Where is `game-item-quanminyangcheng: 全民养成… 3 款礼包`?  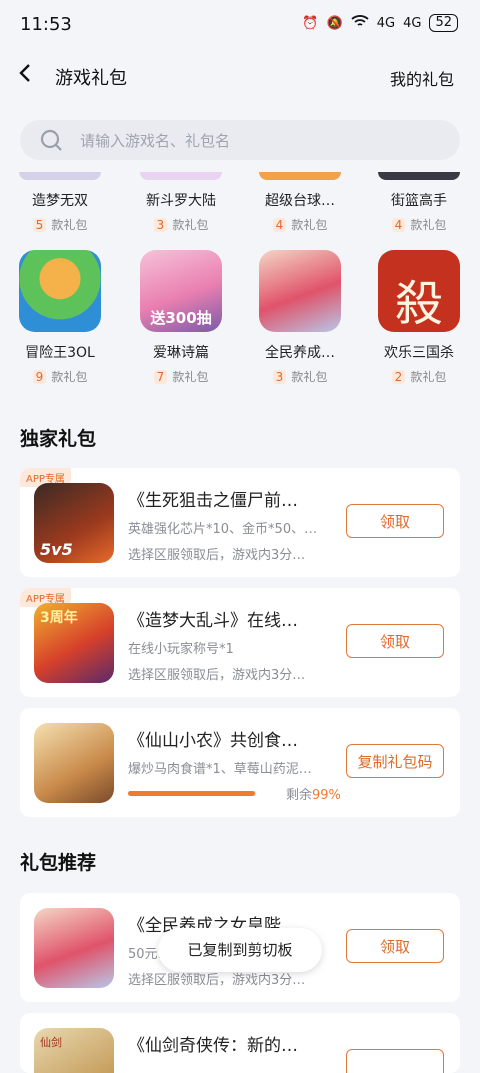
game-item-quanminyangcheng: 全民养成… 3 款礼包 is located at coordinates (300, 317).